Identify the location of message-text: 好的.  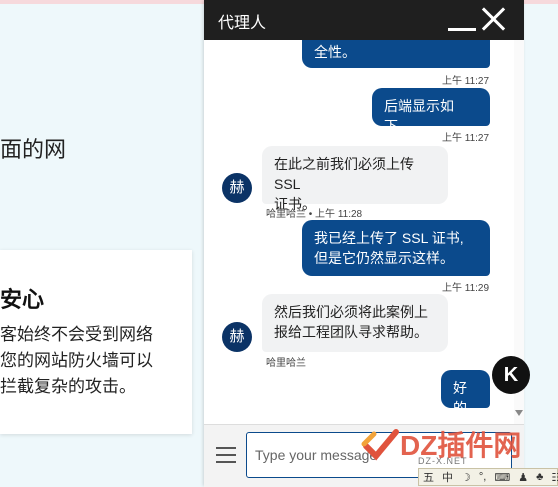
(460, 398).